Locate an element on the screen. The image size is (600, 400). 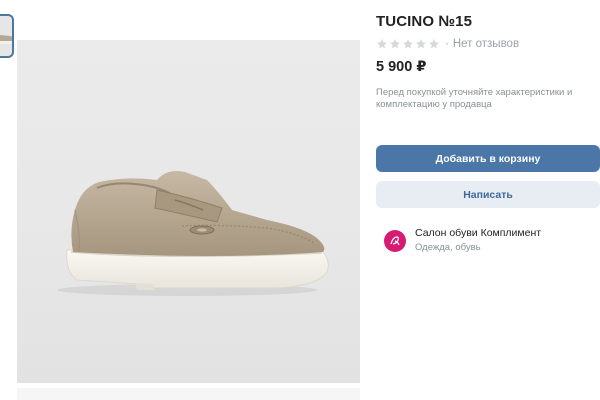
message-seller-button: Написать is located at coordinates (488, 194).